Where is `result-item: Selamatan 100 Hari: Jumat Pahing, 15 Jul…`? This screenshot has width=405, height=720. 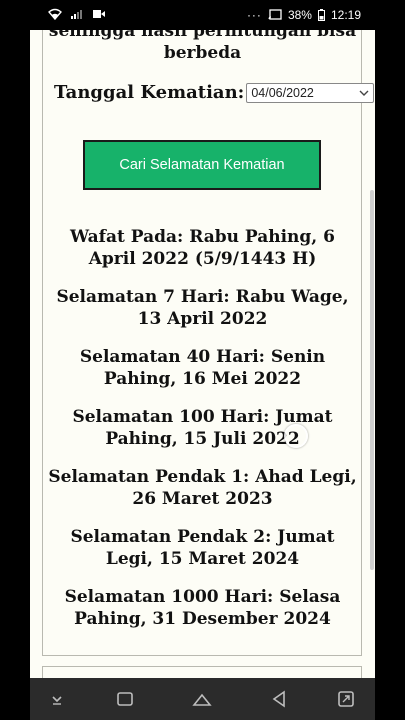 result-item: Selamatan 100 Hari: Jumat Pahing, 15 Jul… is located at coordinates (202, 428).